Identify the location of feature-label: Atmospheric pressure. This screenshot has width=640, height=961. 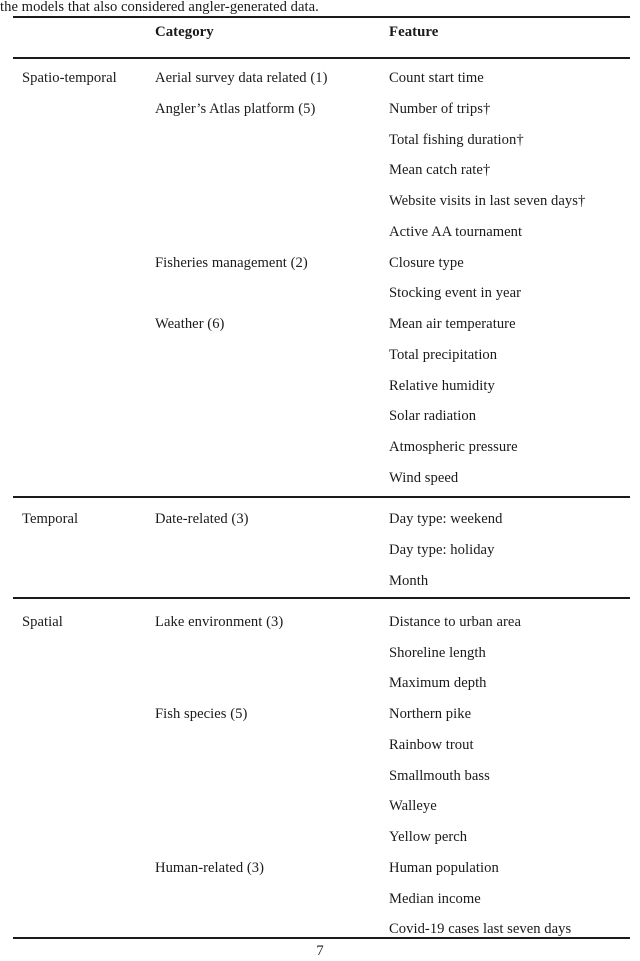
(453, 447).